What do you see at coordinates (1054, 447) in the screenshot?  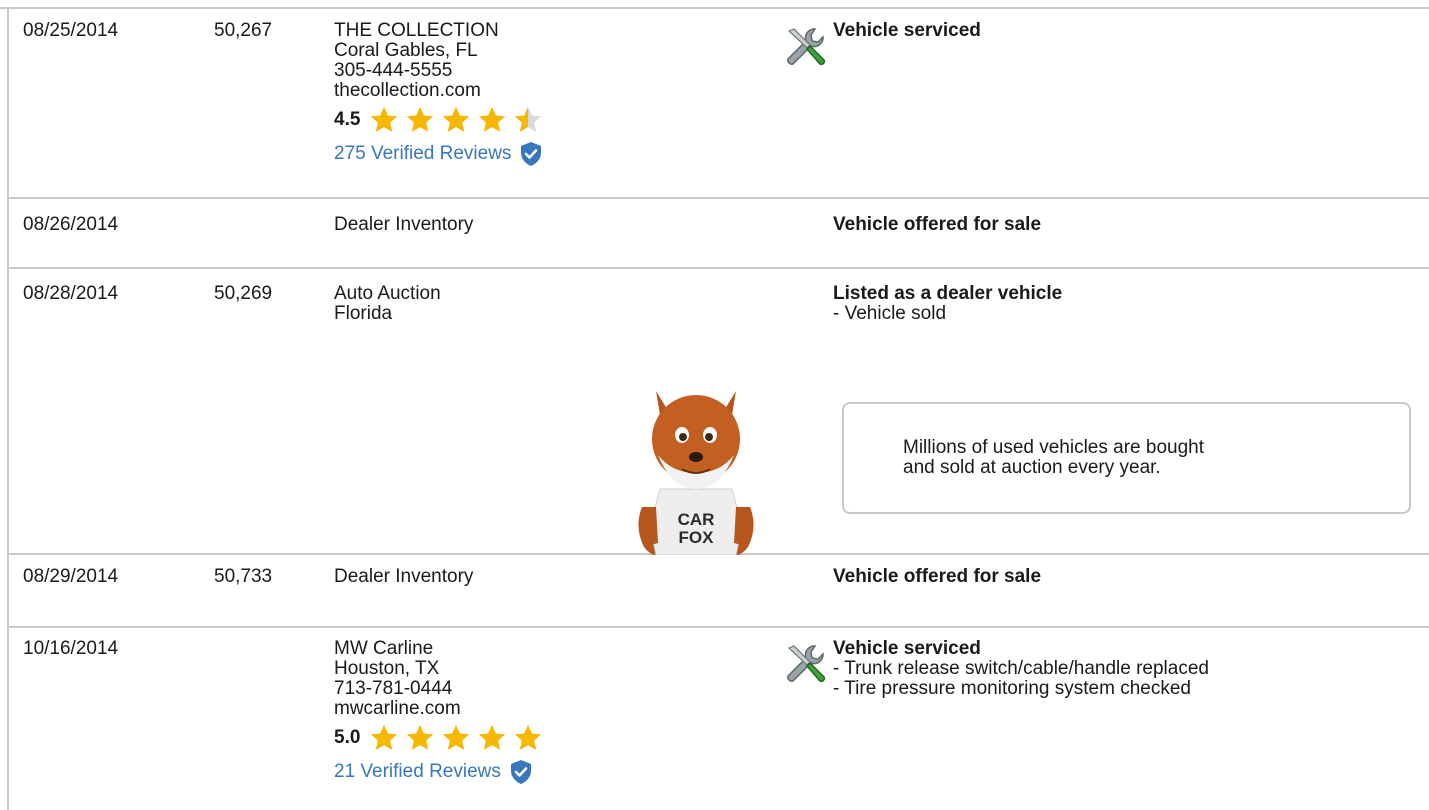 I see `callout-text-line: Millions of used vehicles are bought` at bounding box center [1054, 447].